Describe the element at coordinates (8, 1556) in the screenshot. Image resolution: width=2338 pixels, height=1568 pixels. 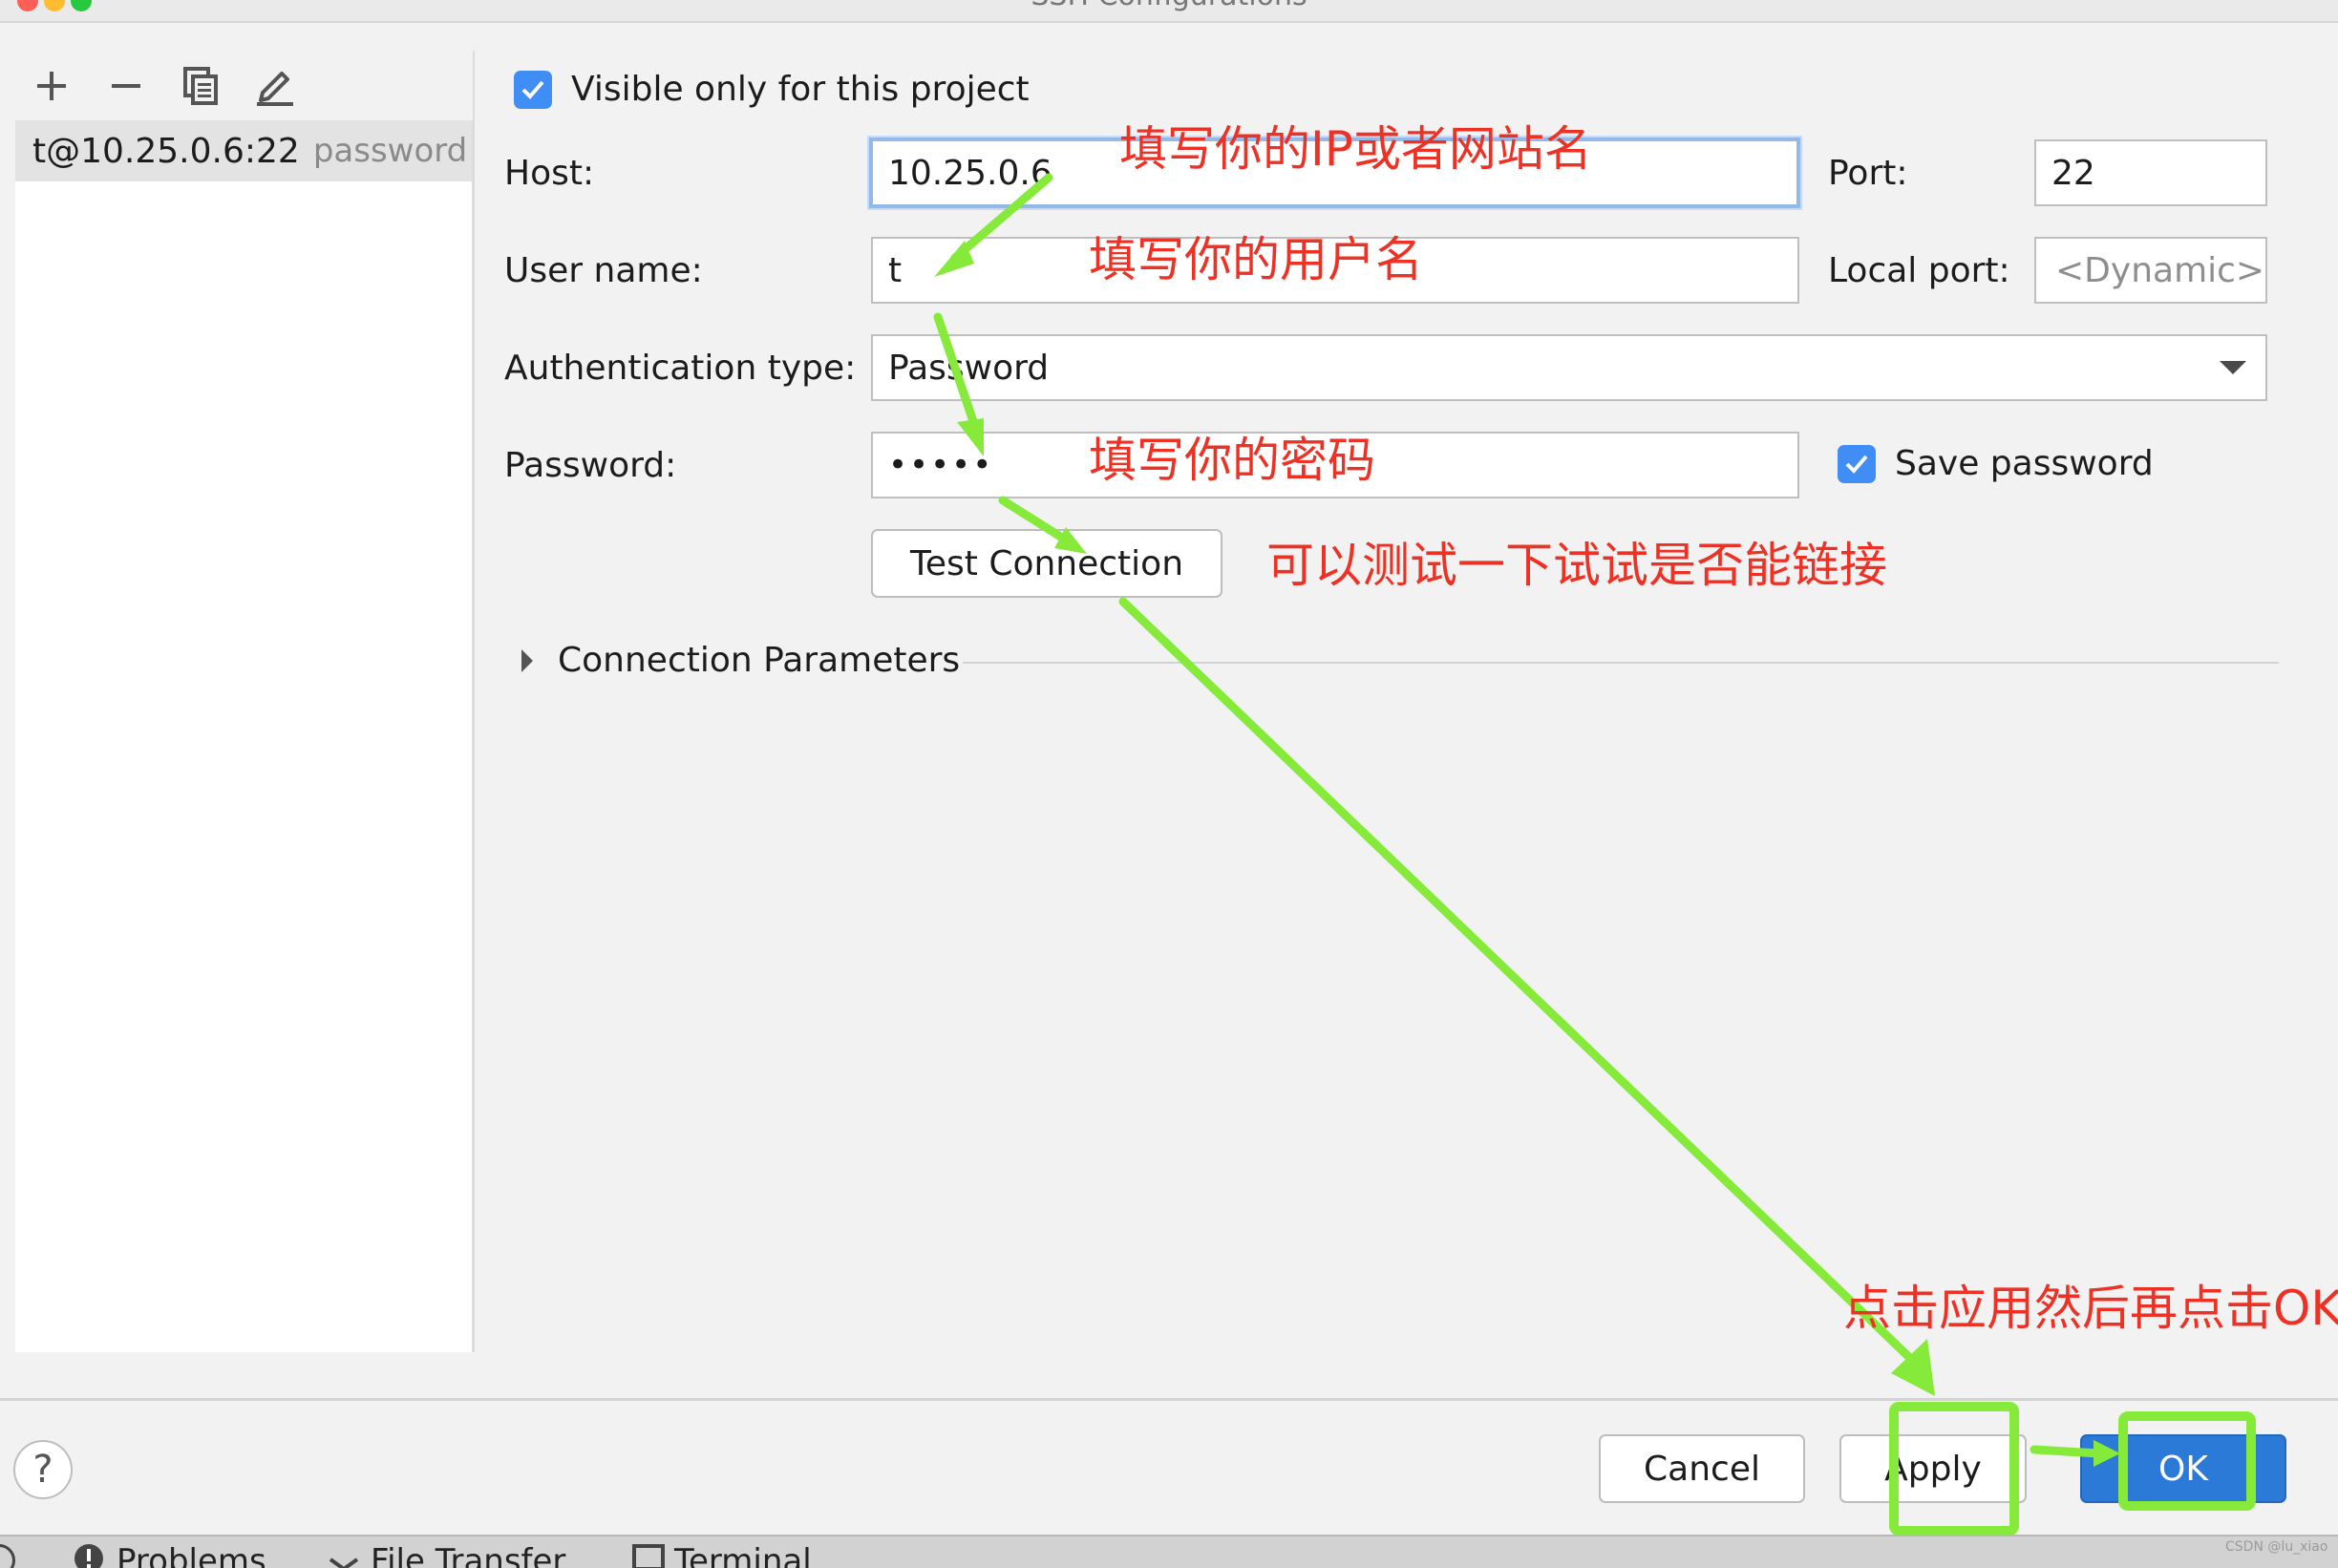
I see `circle-icon` at that location.